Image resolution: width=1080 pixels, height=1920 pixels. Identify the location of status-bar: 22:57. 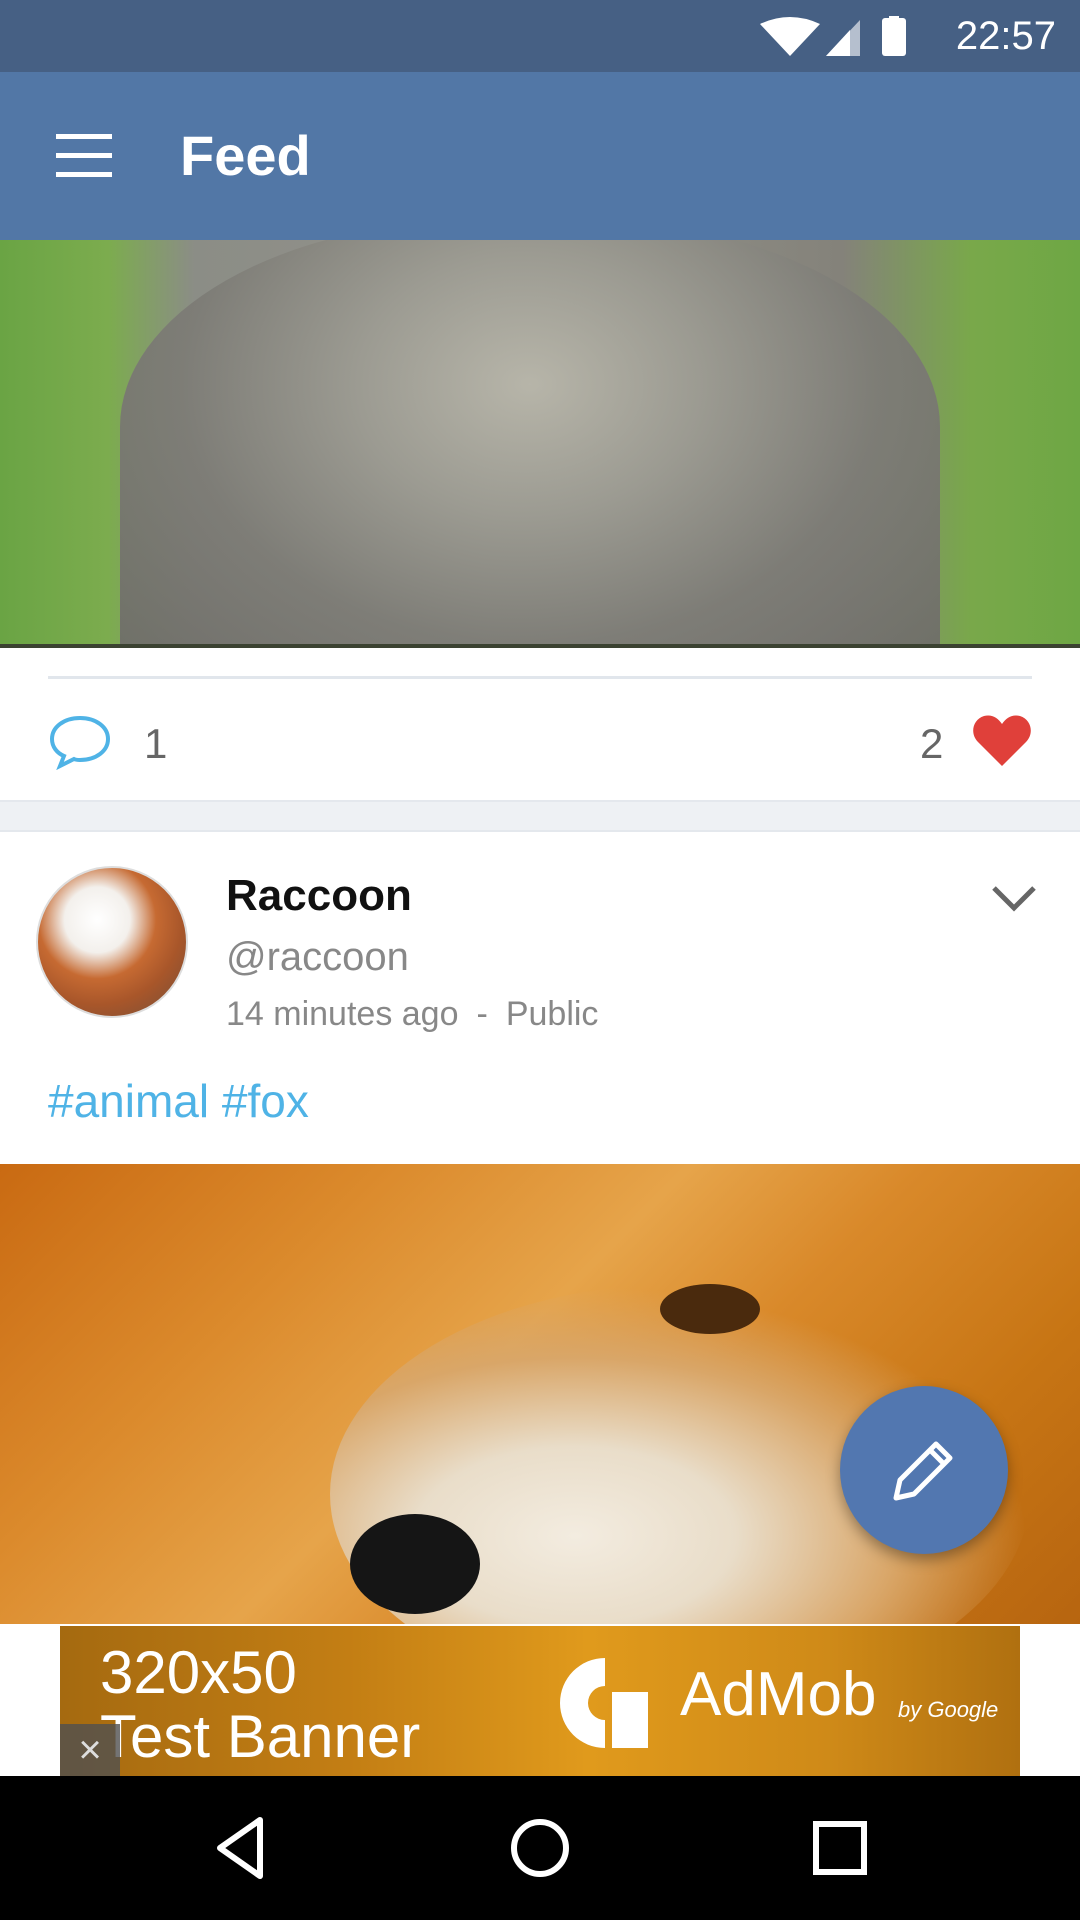
(540, 36).